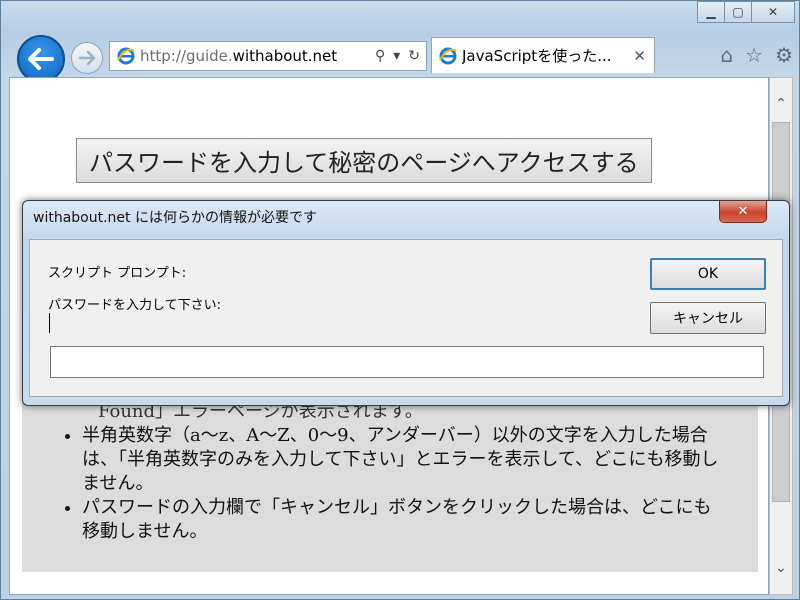 The width and height of the screenshot is (800, 600). I want to click on scroll-down-icon: ⌄, so click(781, 568).